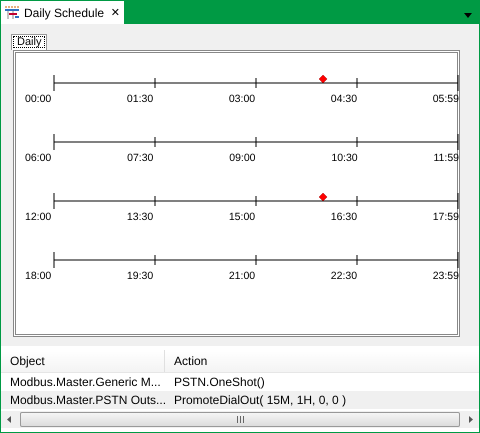 The height and width of the screenshot is (433, 480). What do you see at coordinates (242, 217) in the screenshot?
I see `time-label: 15:00` at bounding box center [242, 217].